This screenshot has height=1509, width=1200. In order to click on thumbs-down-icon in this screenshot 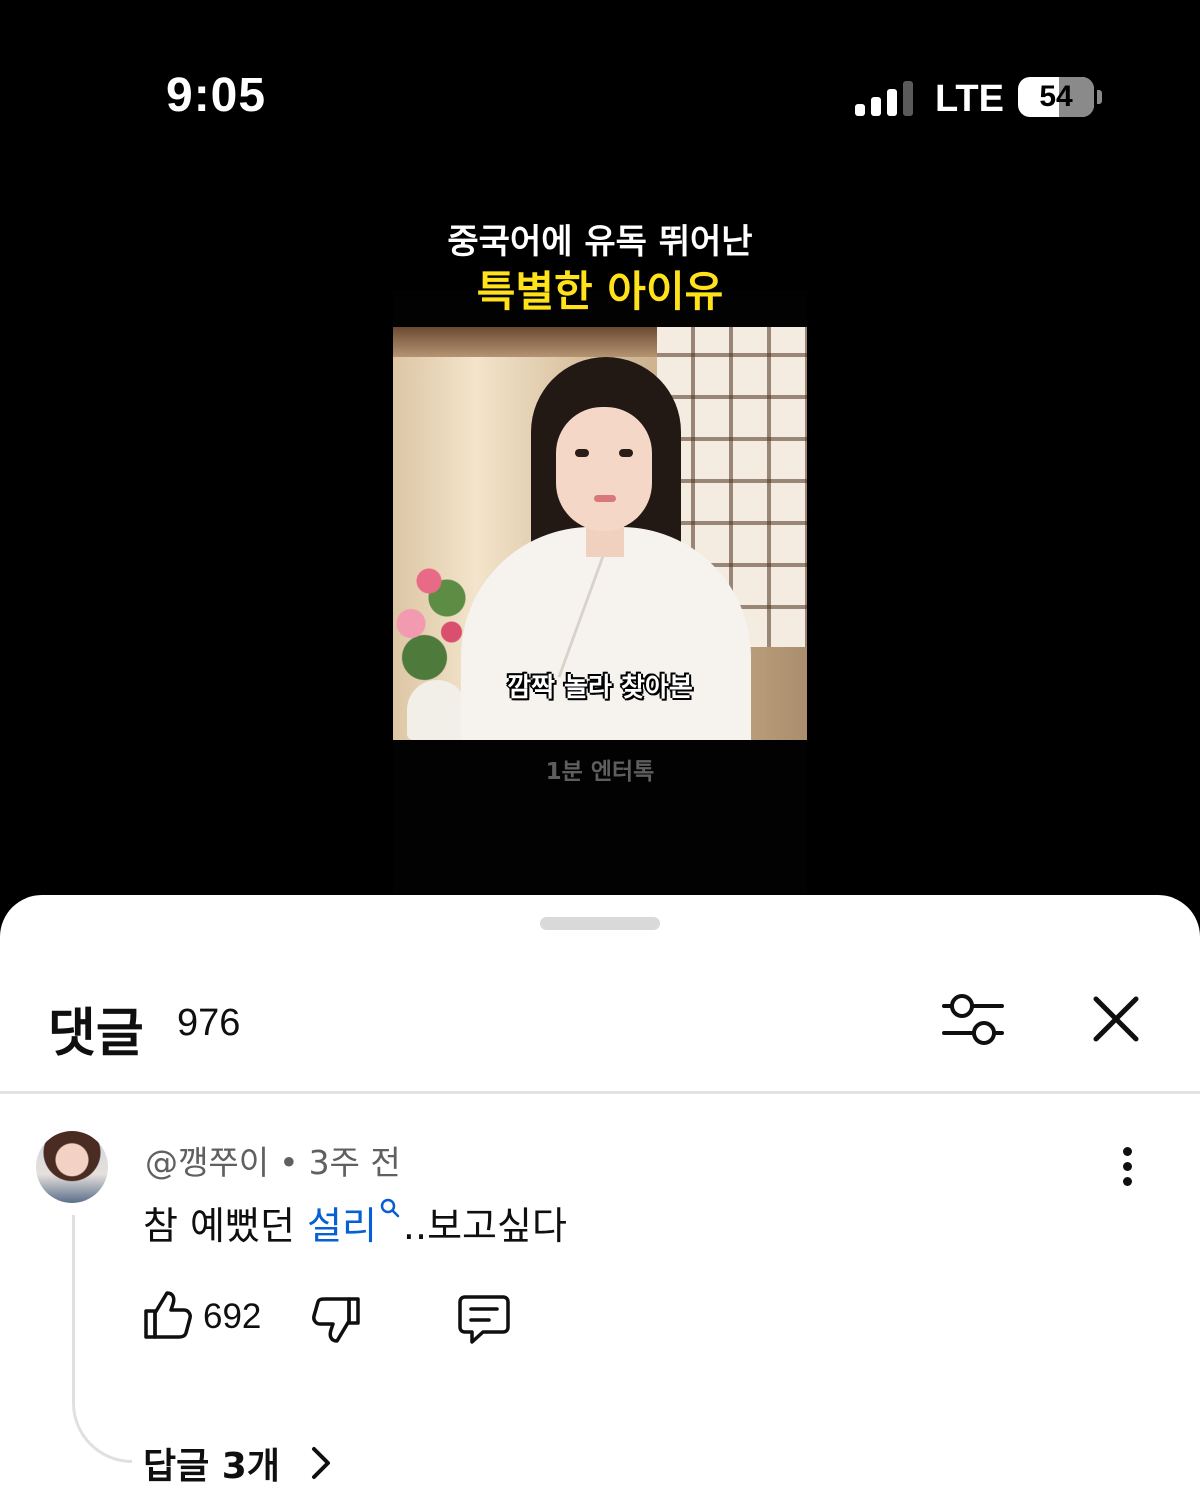, I will do `click(336, 1320)`.